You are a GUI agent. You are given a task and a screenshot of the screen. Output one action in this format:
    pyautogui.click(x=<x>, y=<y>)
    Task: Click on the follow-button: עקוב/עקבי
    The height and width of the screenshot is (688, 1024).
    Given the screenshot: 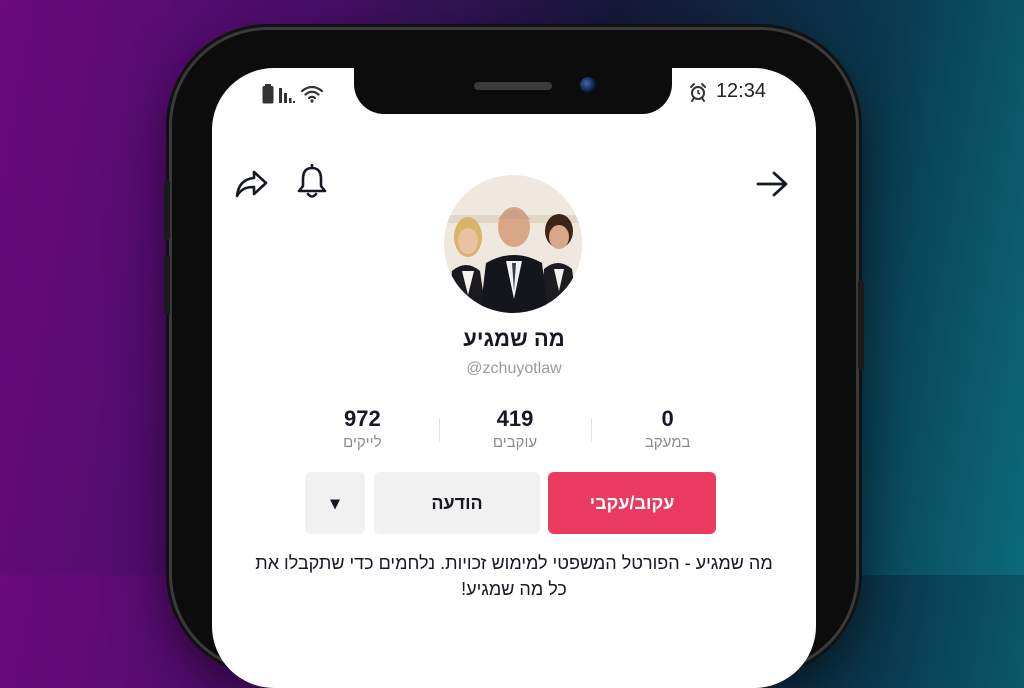 What is the action you would take?
    pyautogui.click(x=632, y=503)
    